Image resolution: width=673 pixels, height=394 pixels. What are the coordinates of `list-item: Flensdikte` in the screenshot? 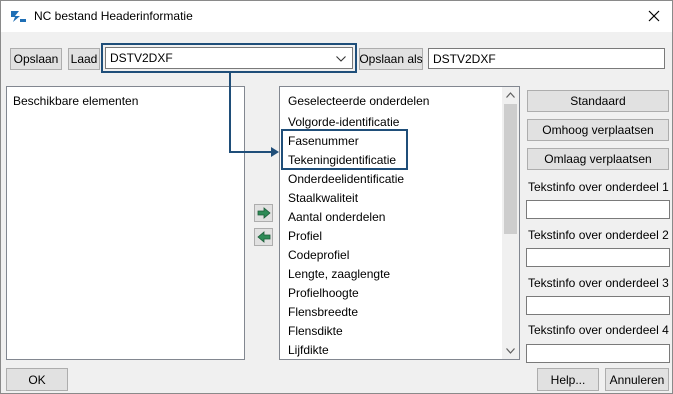 It's located at (315, 331).